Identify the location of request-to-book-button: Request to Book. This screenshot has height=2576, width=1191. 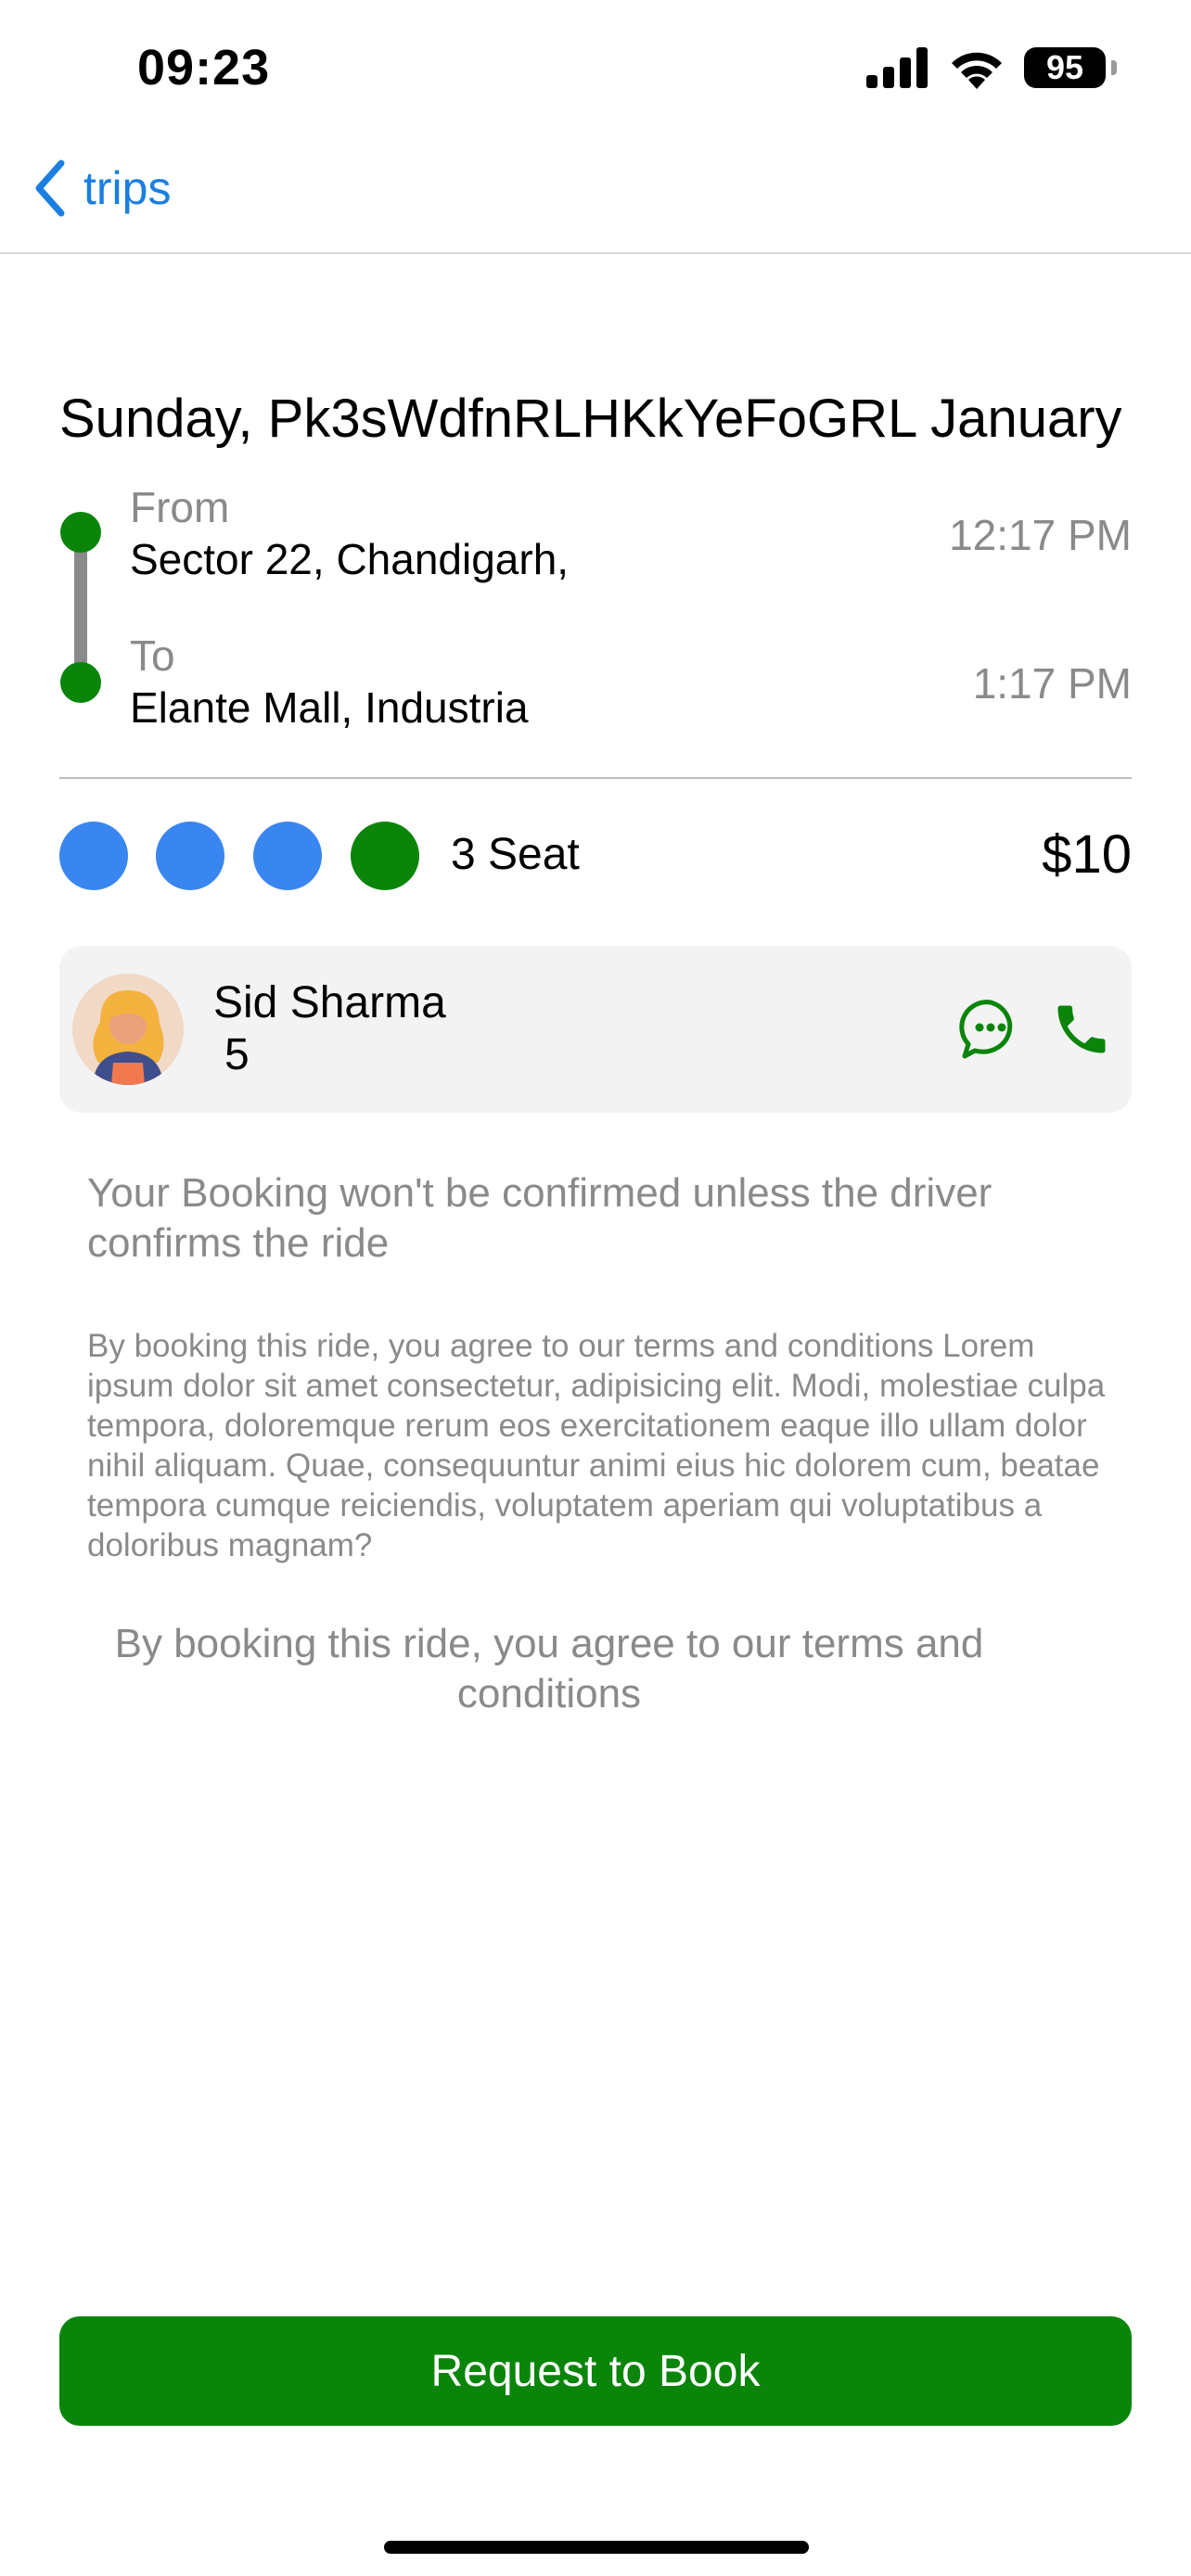
(595, 2371).